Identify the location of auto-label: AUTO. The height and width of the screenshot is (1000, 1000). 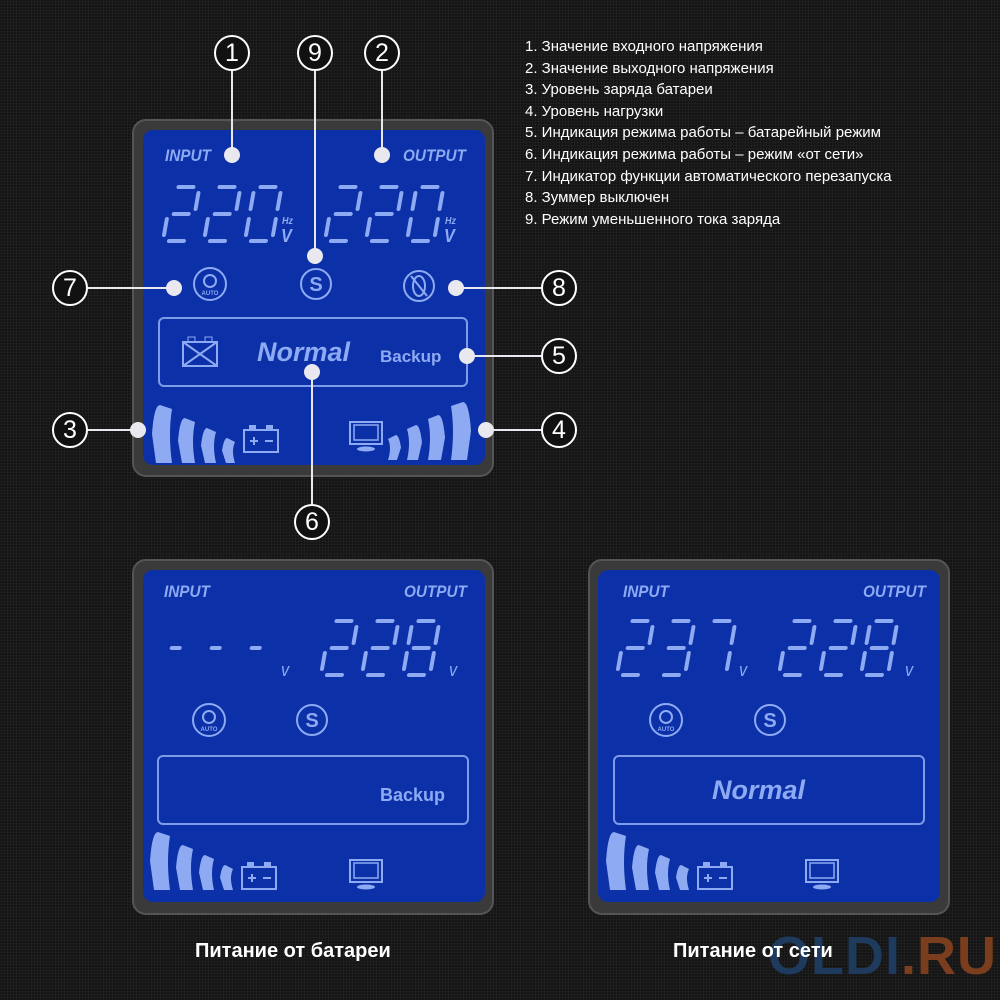
(666, 730).